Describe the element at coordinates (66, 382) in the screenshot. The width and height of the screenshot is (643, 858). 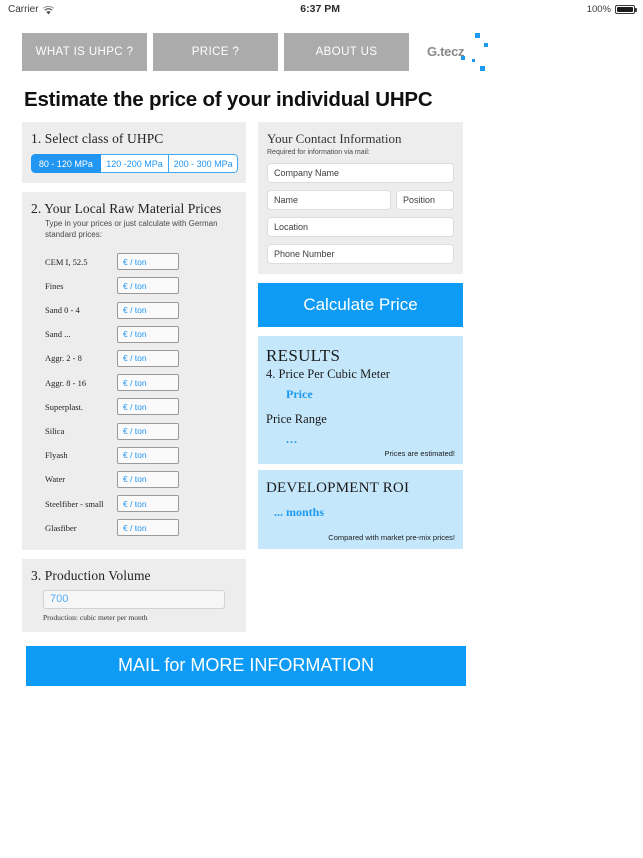
I see `material-label: Aggr. 8 - 16` at that location.